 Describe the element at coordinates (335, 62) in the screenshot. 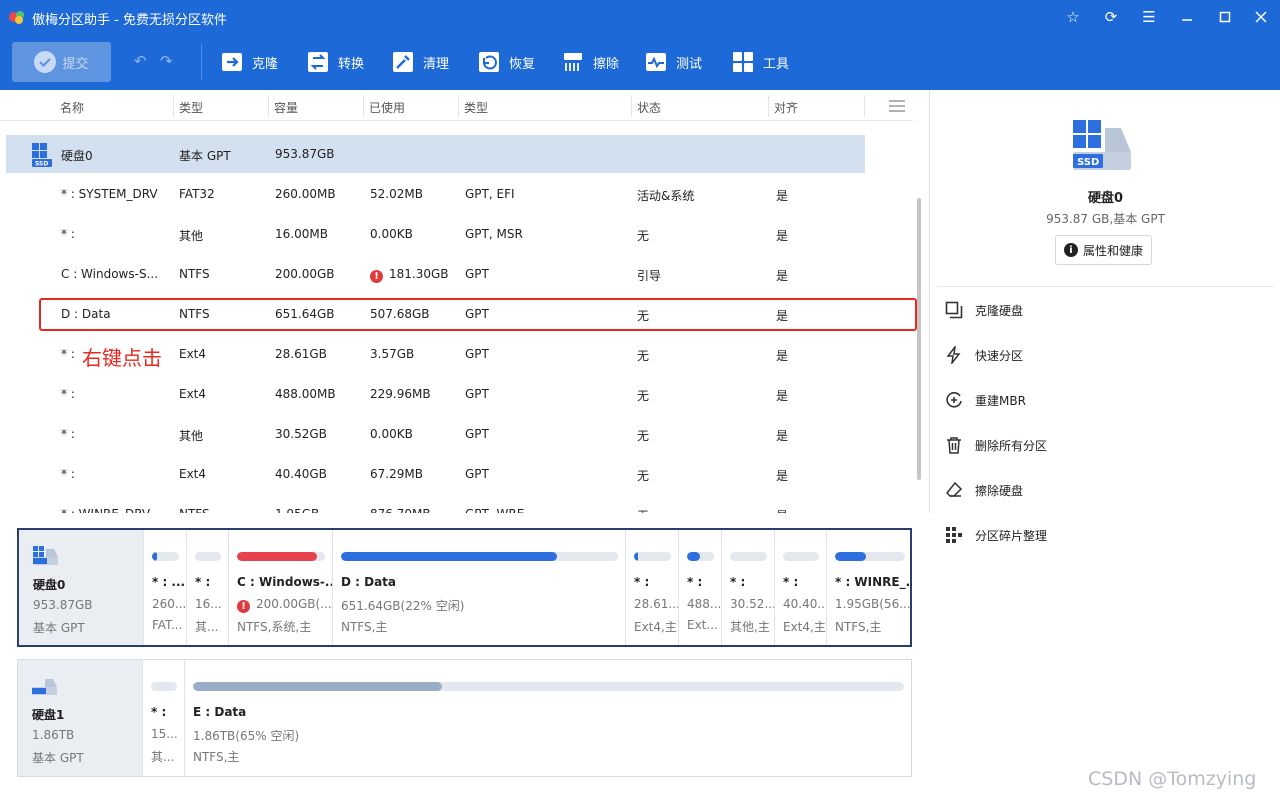

I see `convert-button: 转换` at that location.